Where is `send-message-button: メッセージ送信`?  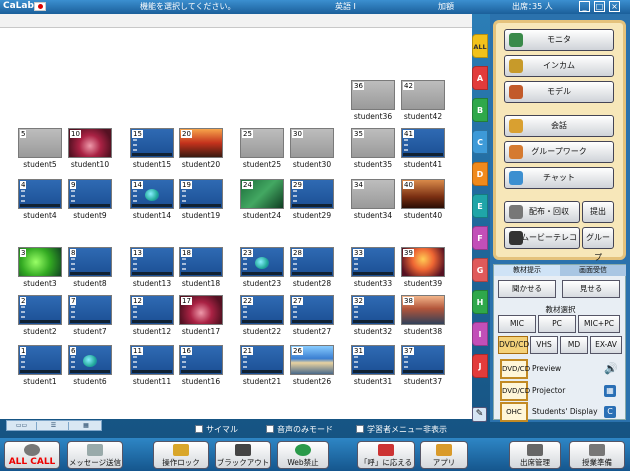 send-message-button: メッセージ送信 is located at coordinates (95, 455).